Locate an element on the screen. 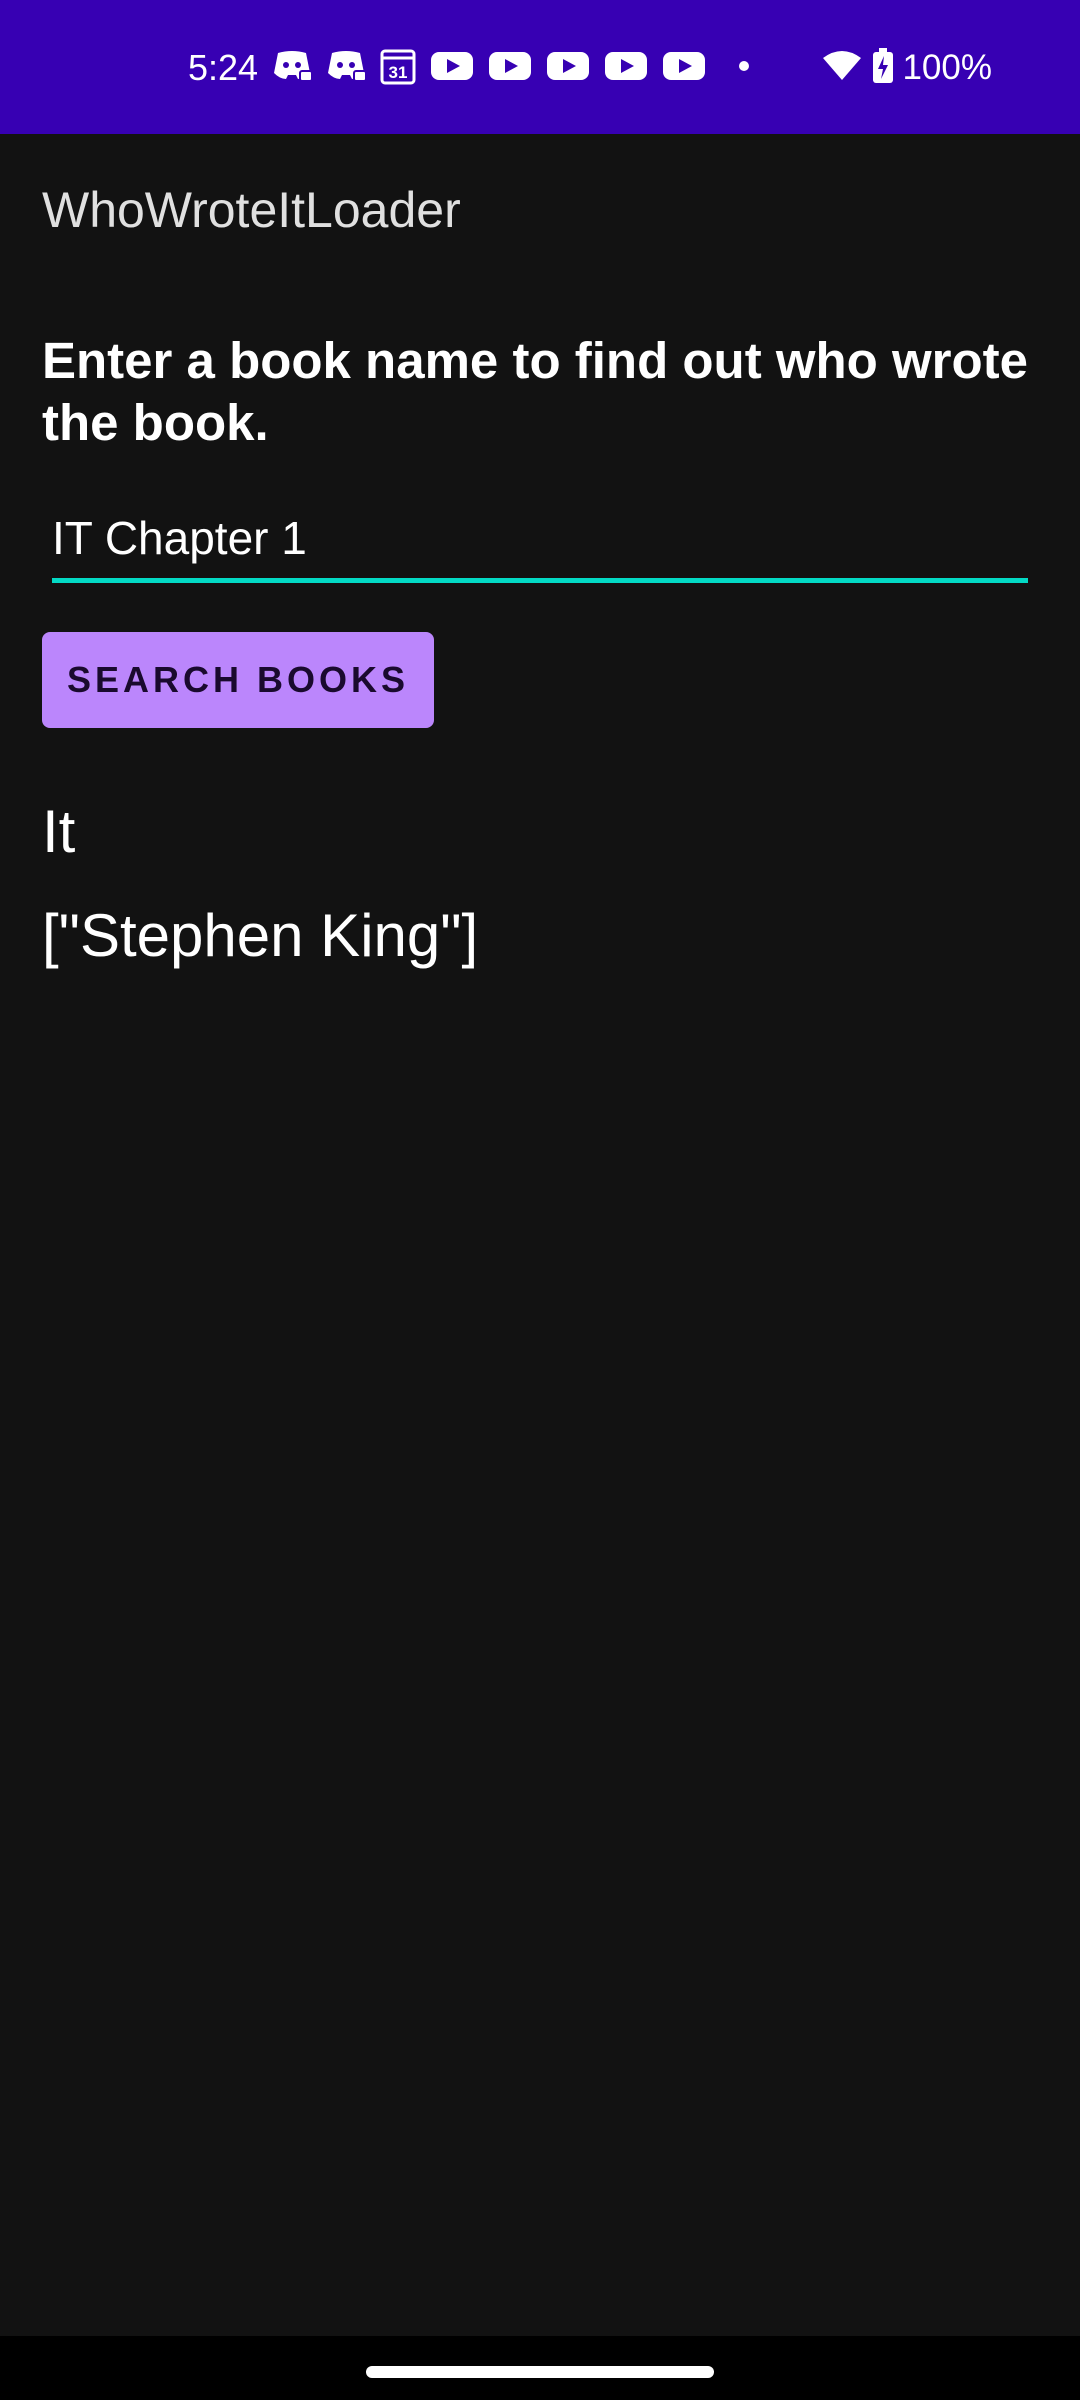 This screenshot has height=2400, width=1080. status-bar: 5:24 31 100% is located at coordinates (540, 67).